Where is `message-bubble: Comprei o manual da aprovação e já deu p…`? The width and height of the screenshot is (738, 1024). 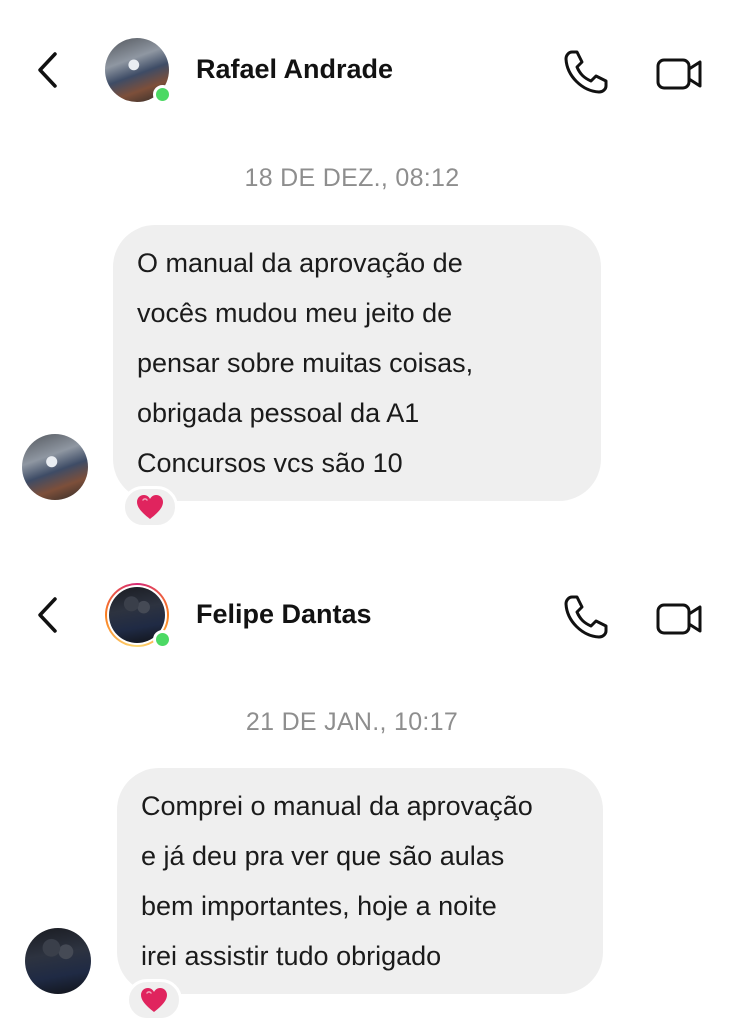
message-bubble: Comprei o manual da aprovação e já deu p… is located at coordinates (360, 881).